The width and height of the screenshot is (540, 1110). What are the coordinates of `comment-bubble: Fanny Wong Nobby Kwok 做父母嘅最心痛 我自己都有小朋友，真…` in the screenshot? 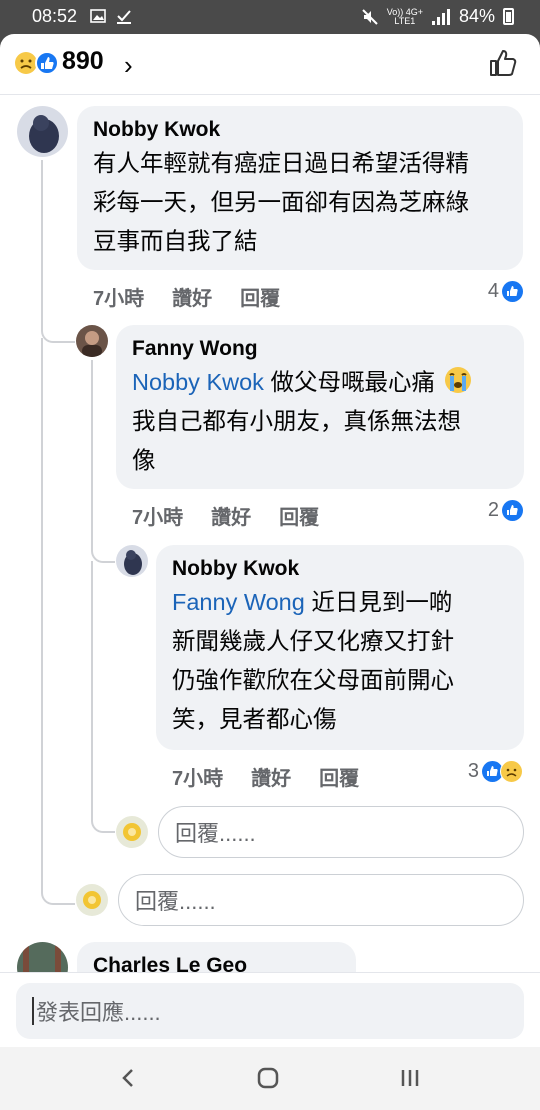 It's located at (320, 407).